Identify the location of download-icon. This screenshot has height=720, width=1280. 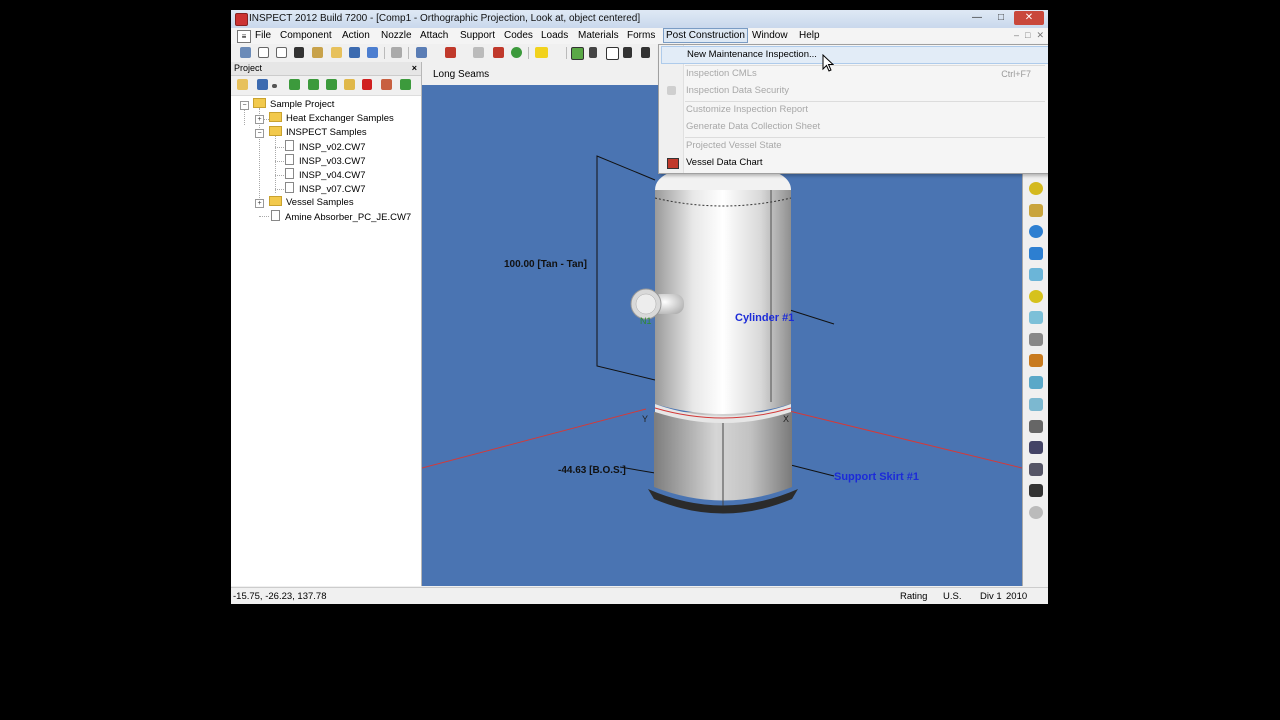
(405, 84).